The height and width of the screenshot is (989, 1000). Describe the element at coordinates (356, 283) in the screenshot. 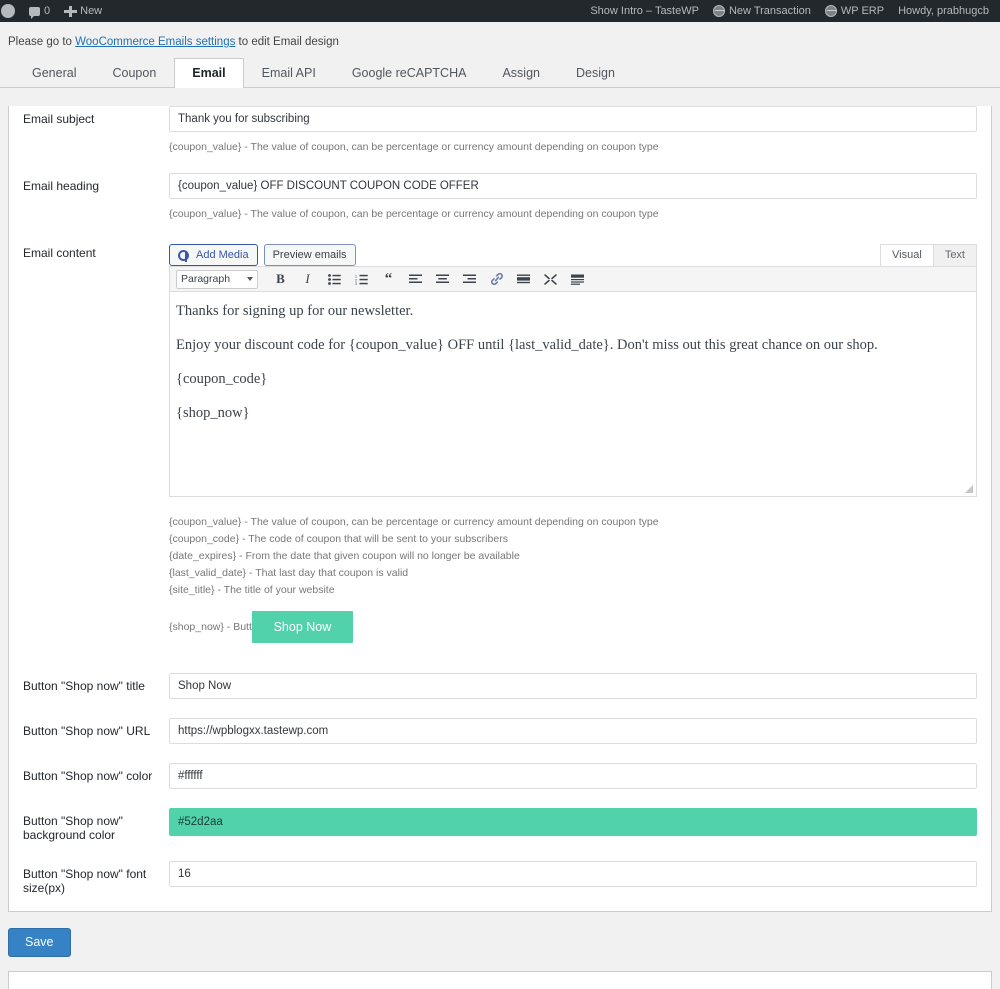

I see `svg-text: 3` at that location.